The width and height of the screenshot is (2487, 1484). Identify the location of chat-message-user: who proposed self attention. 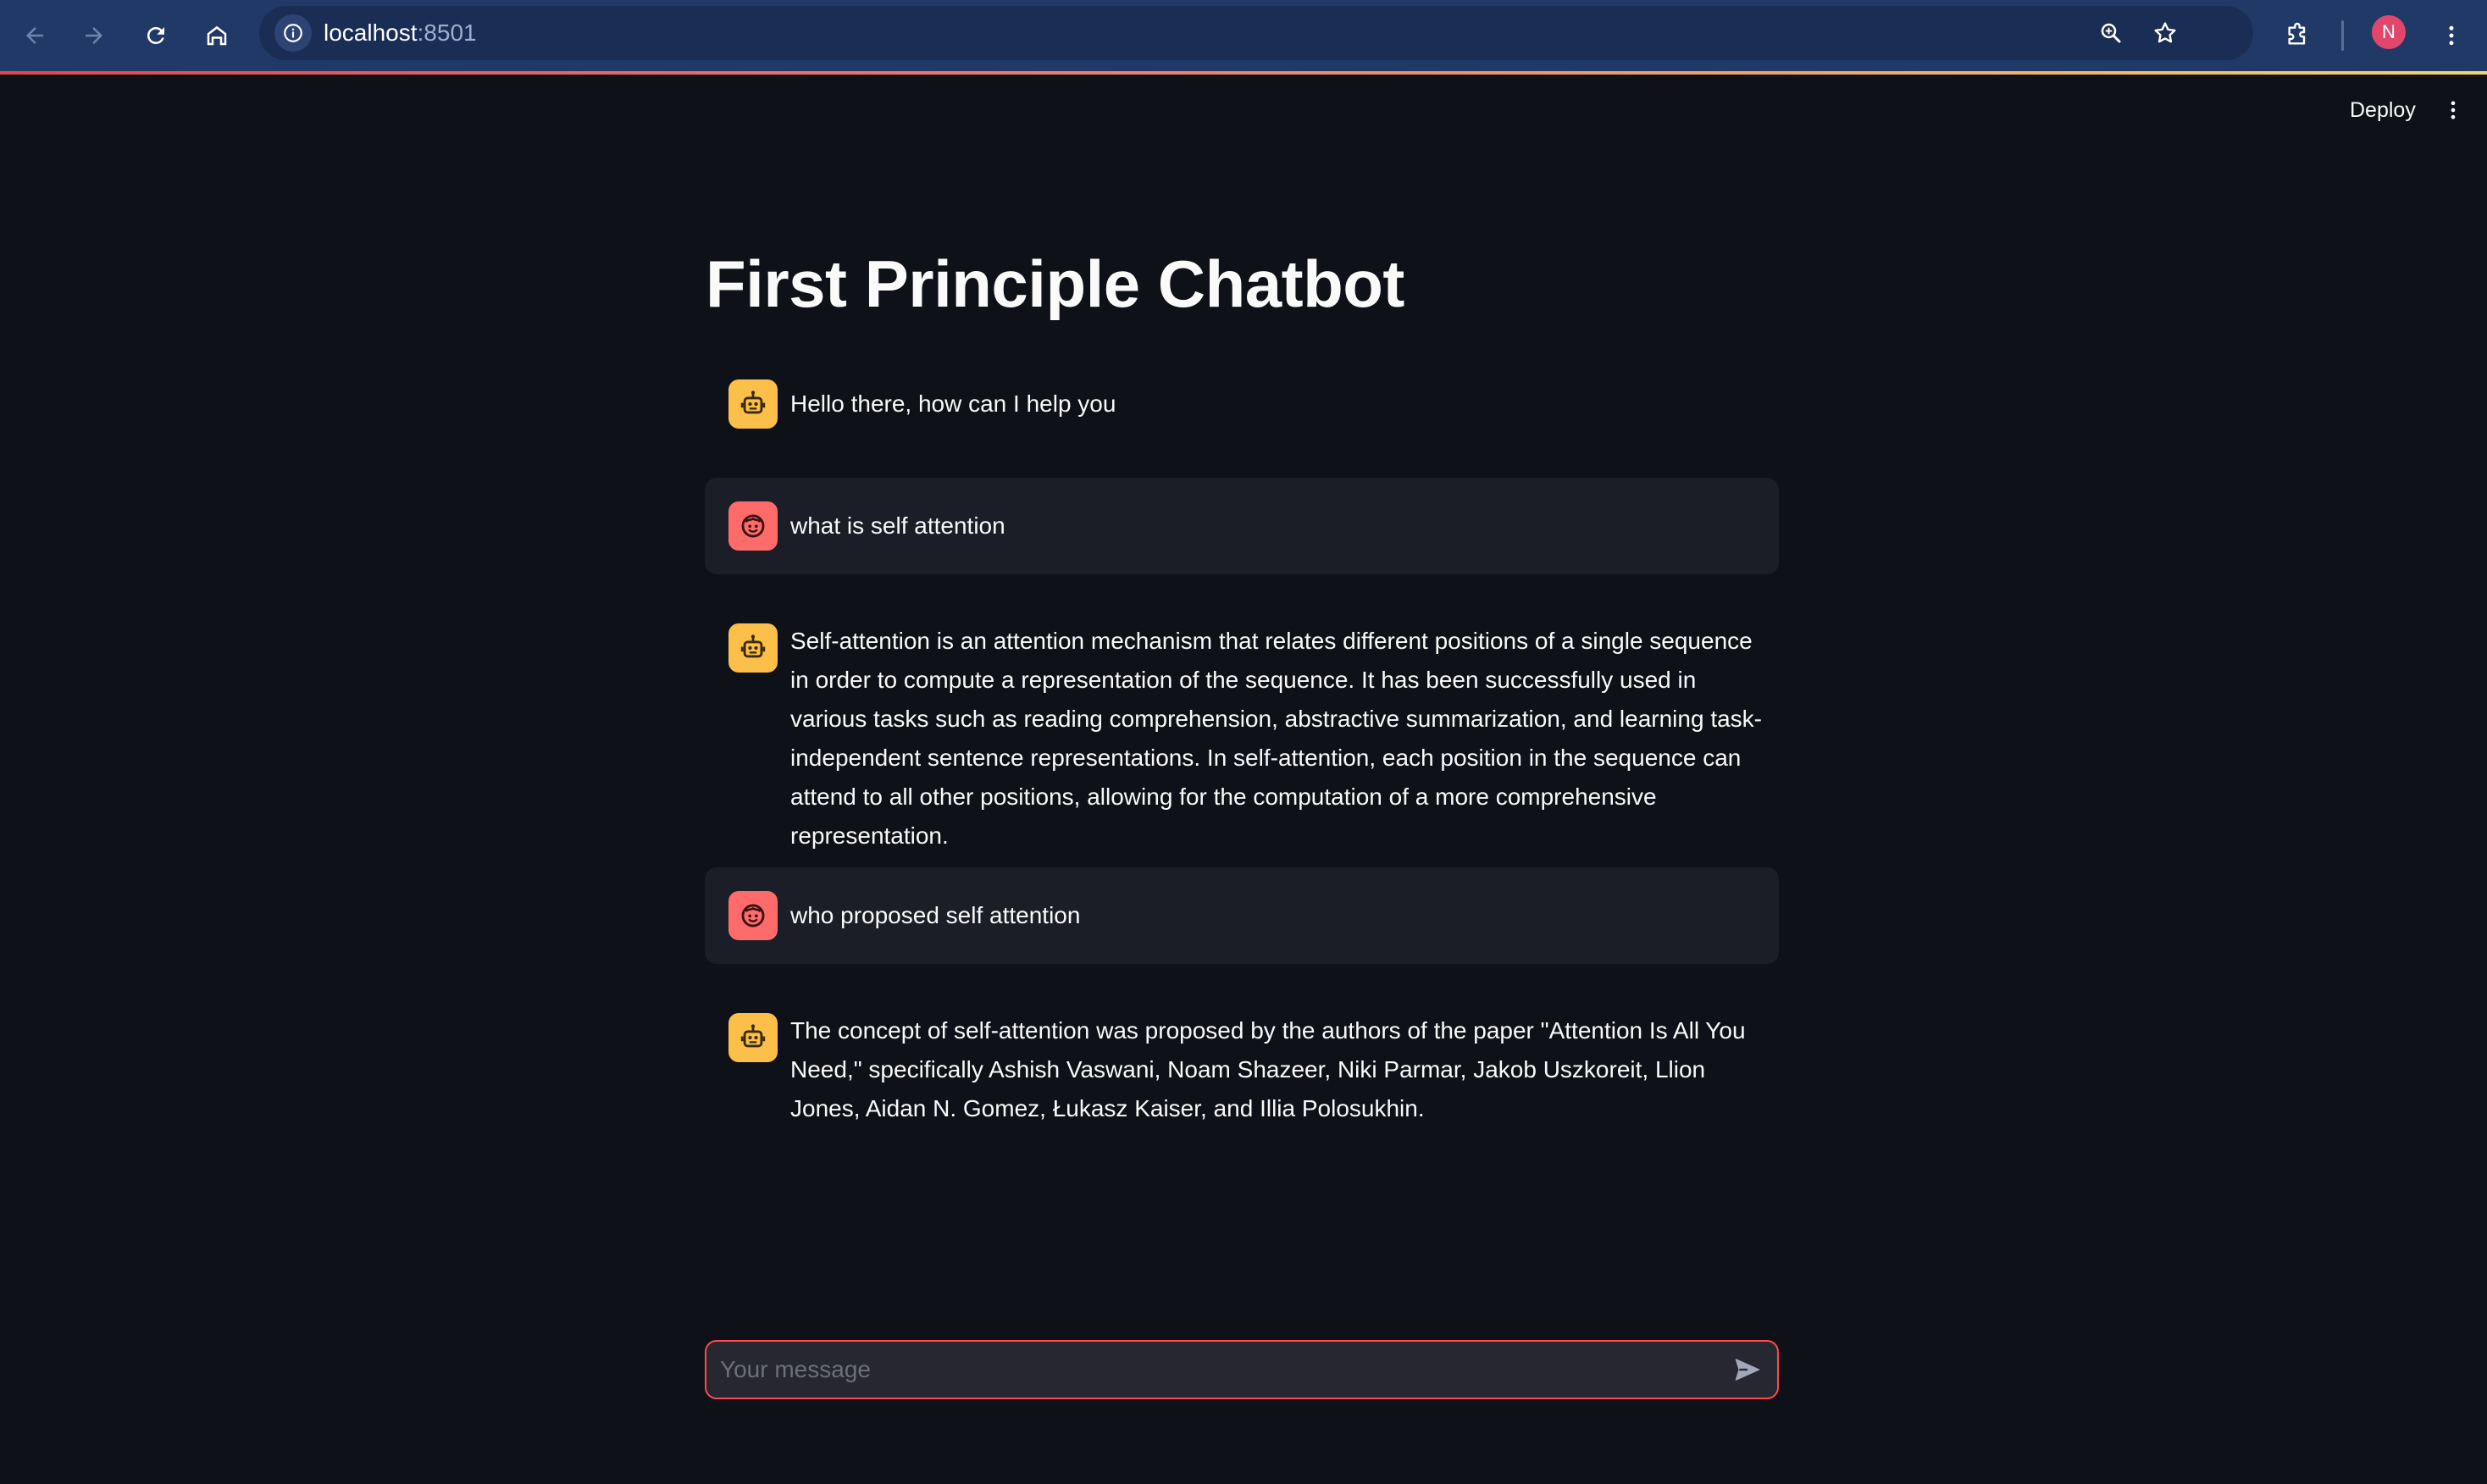
(1242, 915).